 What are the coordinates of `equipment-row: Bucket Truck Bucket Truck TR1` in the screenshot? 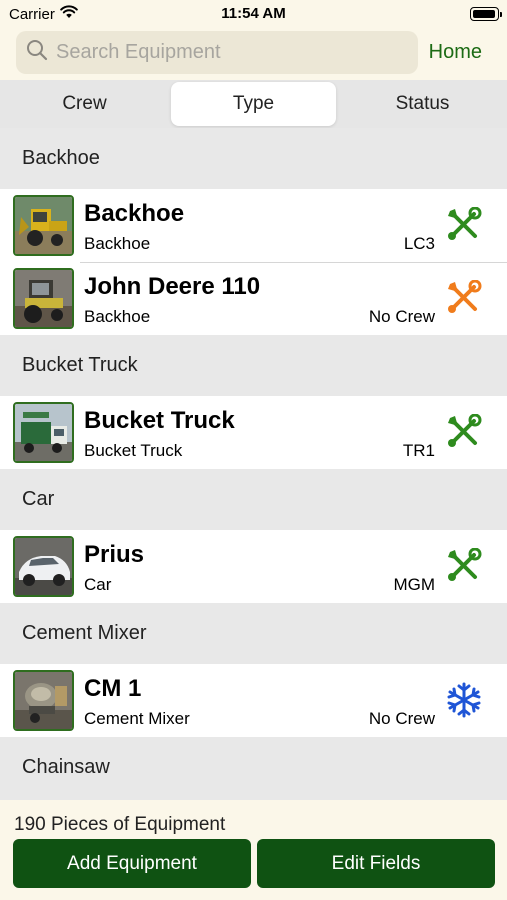 It's located at (253, 432).